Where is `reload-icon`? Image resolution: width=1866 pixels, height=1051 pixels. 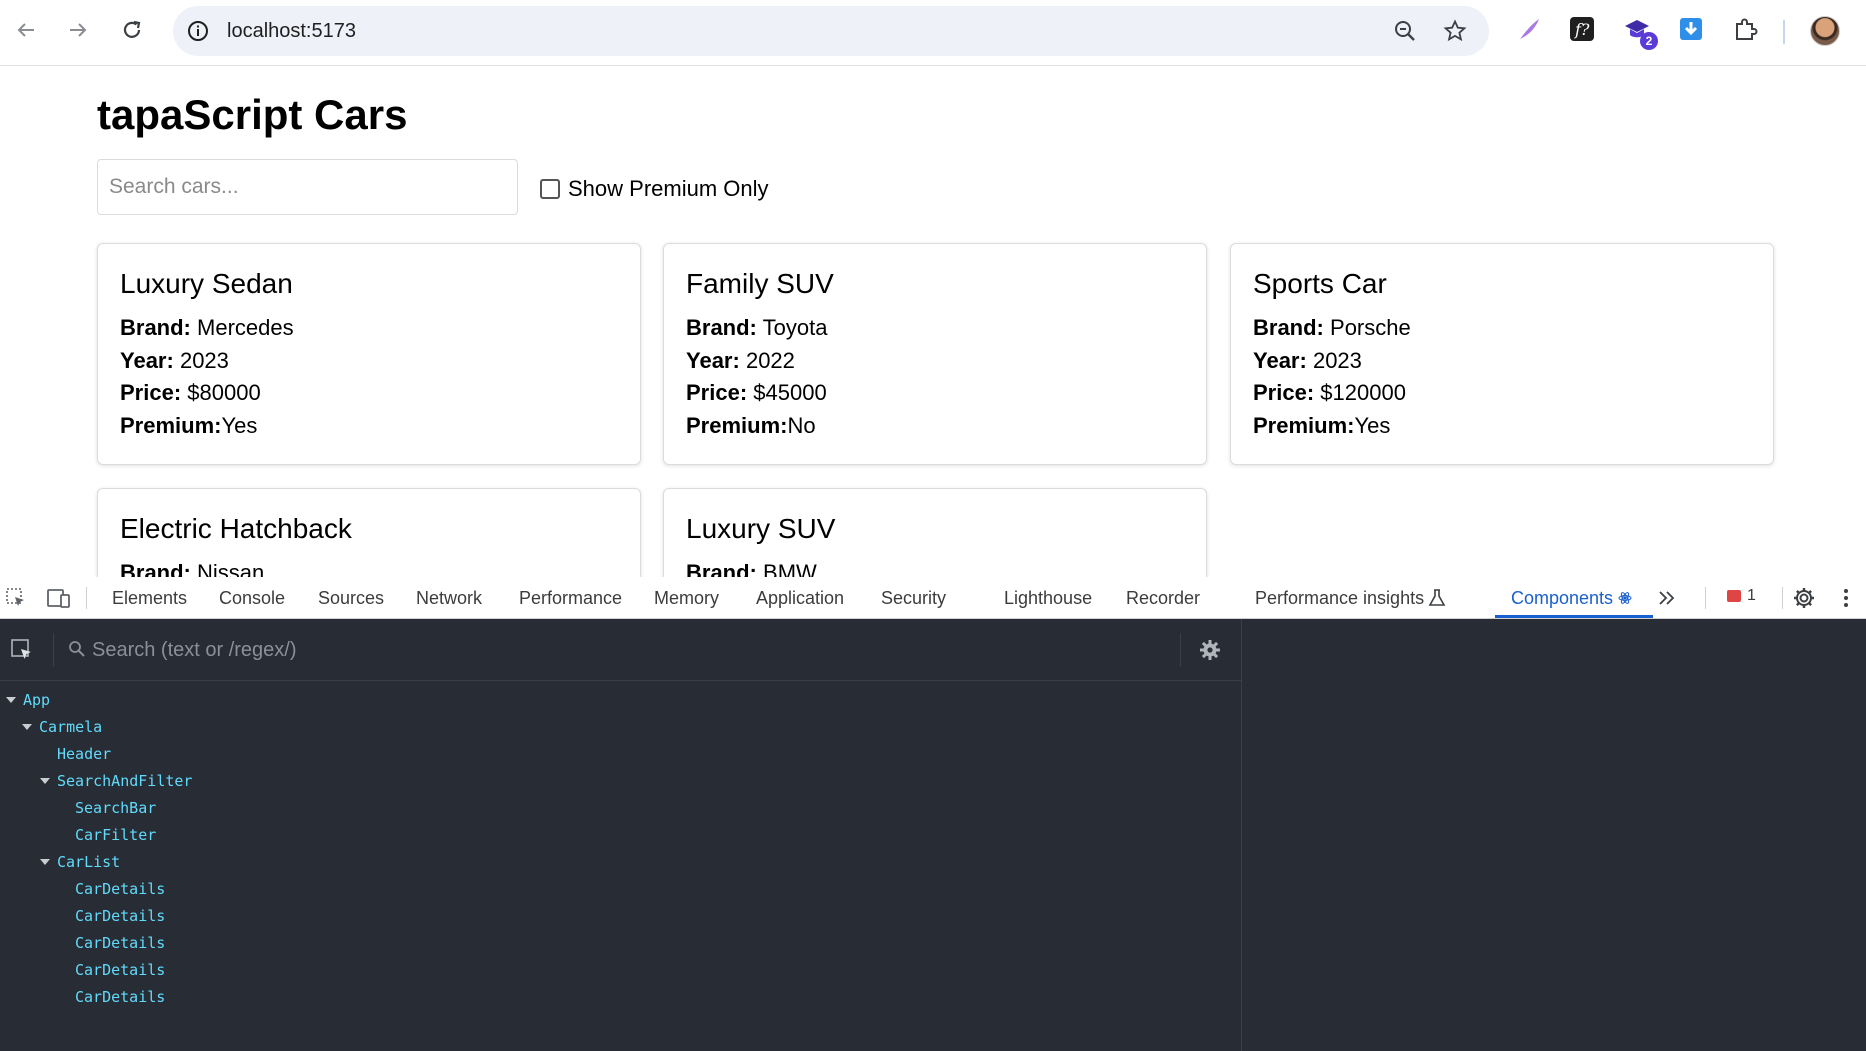 reload-icon is located at coordinates (132, 29).